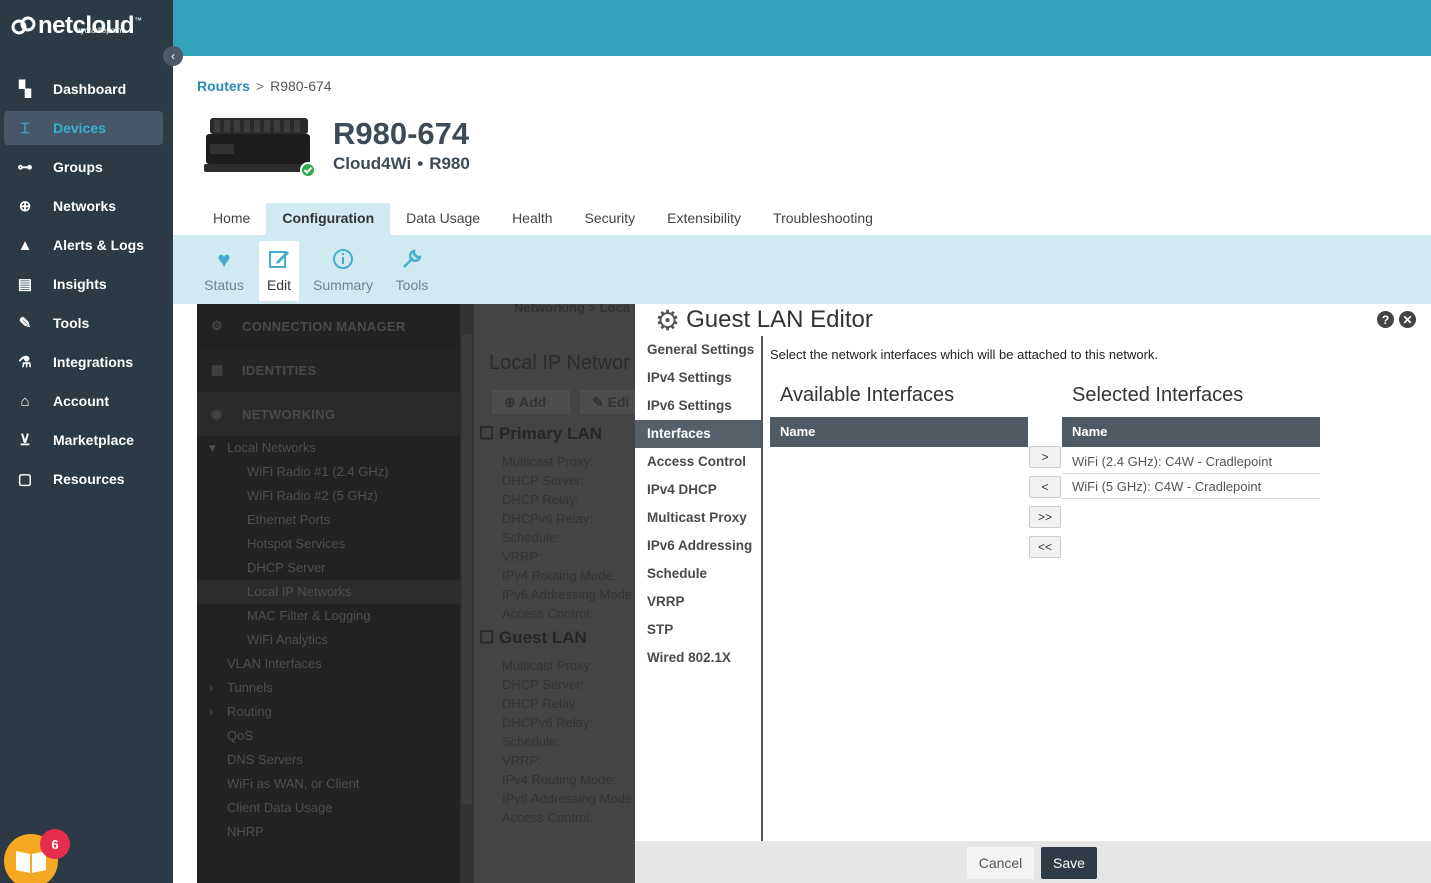 This screenshot has height=883, width=1431. I want to click on wrench-icon, so click(412, 262).